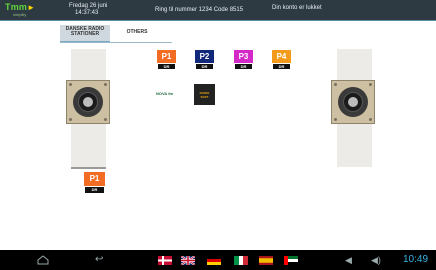 The height and width of the screenshot is (270, 436). Describe the element at coordinates (165, 260) in the screenshot. I see `flag-denmark-icon` at that location.